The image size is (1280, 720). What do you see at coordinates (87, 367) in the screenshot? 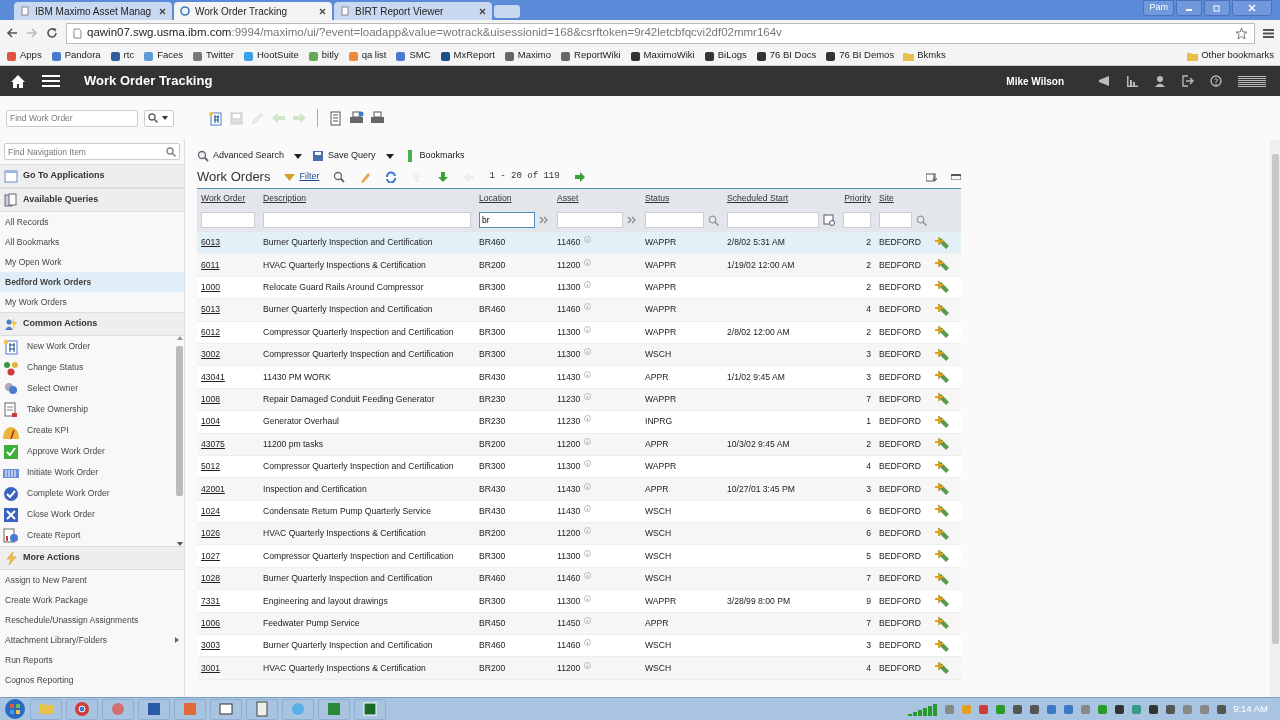
I see `action-item: Change Status` at bounding box center [87, 367].